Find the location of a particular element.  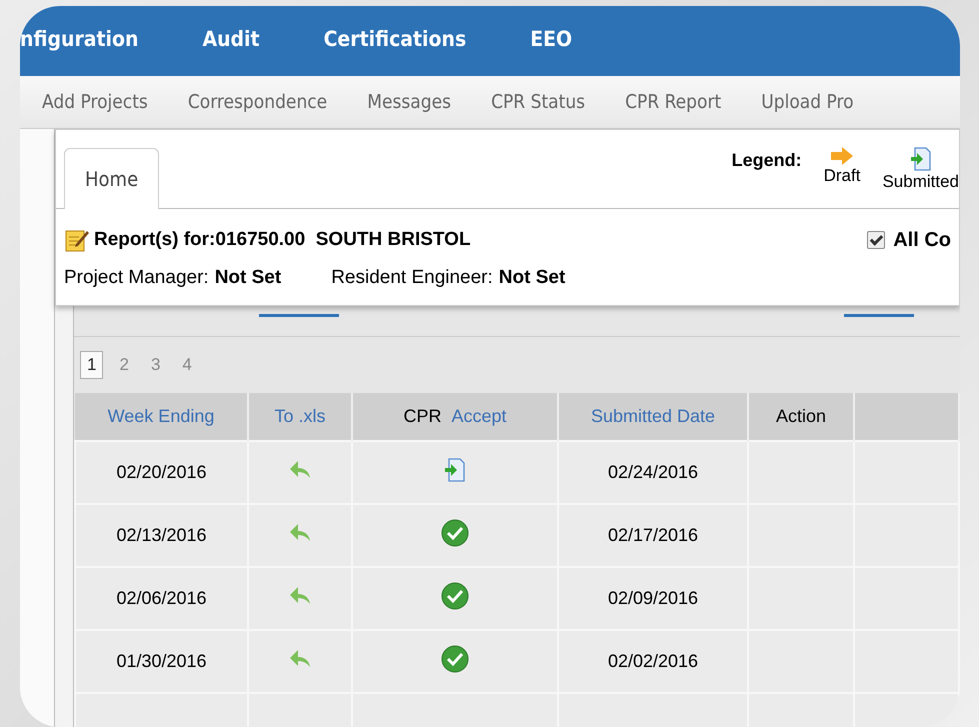

date-text: 02/17/2016 is located at coordinates (653, 535).